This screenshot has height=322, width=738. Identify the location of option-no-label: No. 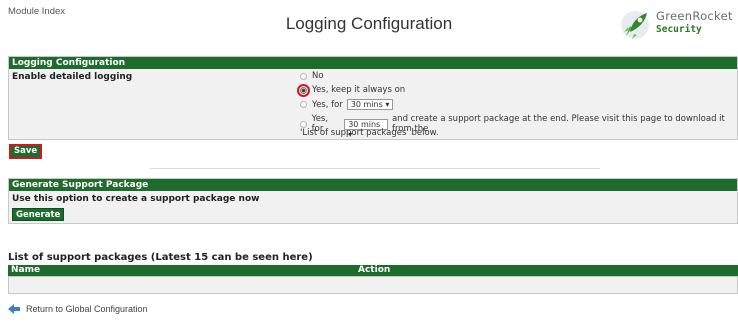
(318, 76).